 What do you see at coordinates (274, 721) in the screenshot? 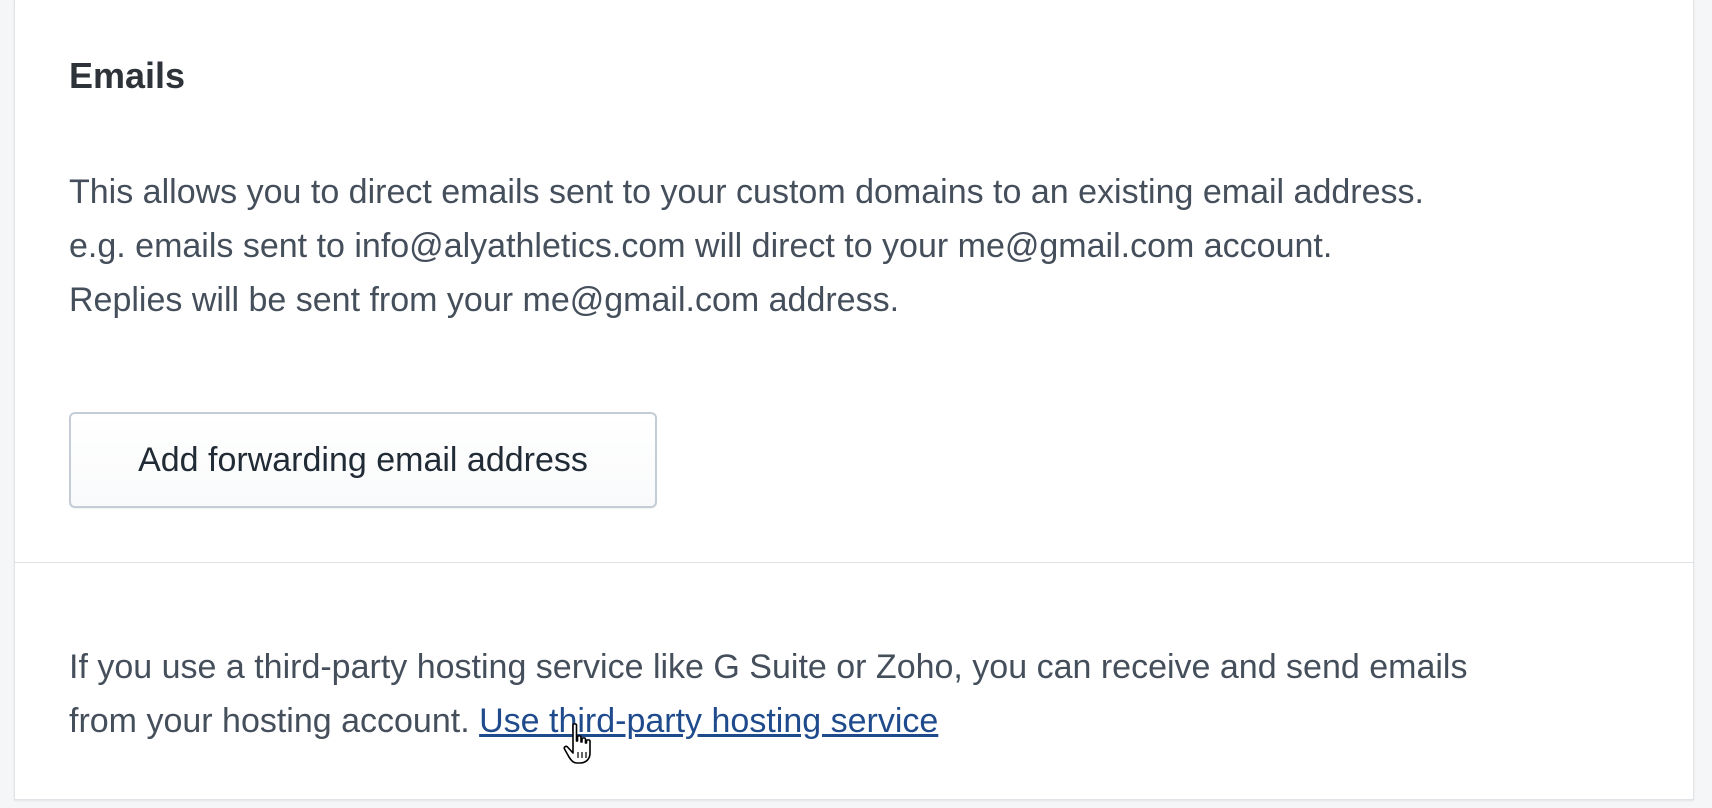
I see `footer-line-2-text: from your hosting account.` at bounding box center [274, 721].